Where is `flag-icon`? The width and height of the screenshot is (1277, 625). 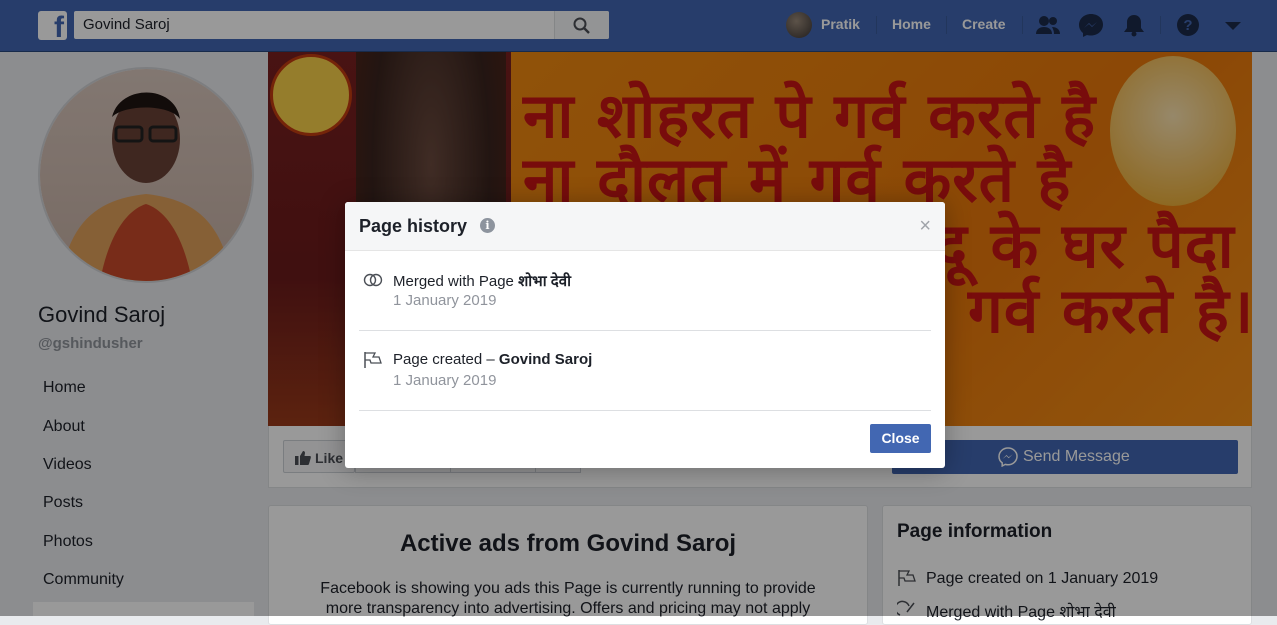
flag-icon is located at coordinates (373, 360).